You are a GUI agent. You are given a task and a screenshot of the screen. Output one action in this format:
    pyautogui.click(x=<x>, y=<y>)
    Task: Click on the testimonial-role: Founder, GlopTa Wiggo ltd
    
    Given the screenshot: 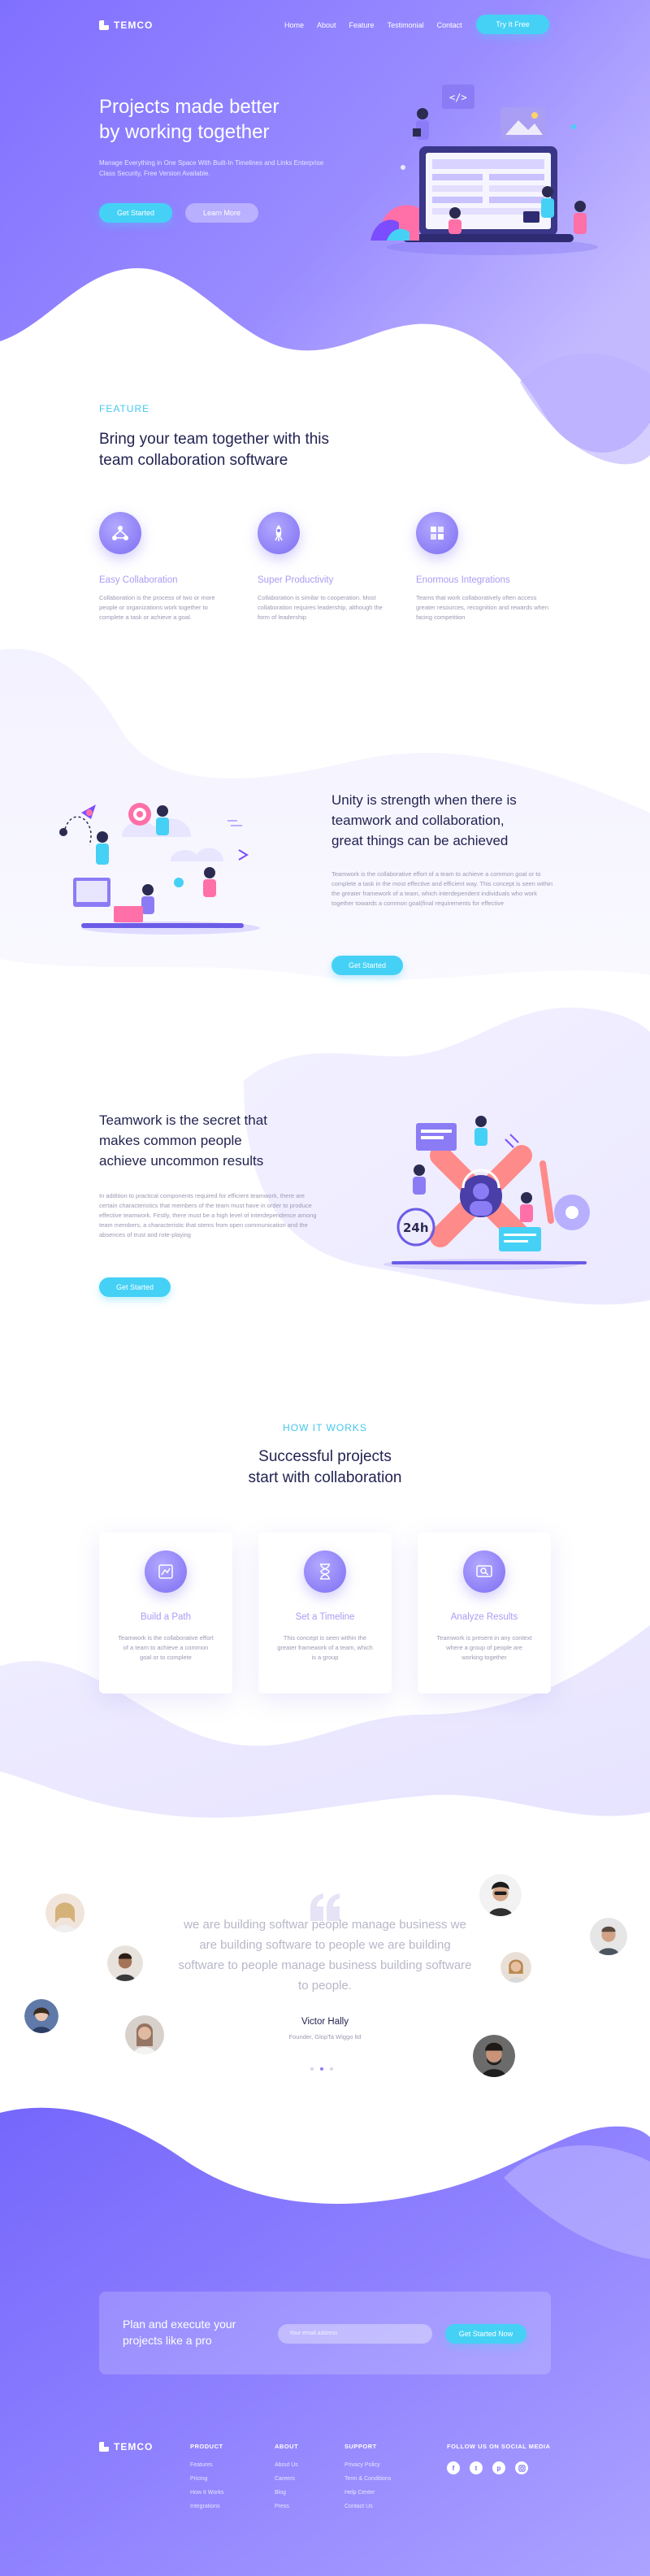 What is the action you would take?
    pyautogui.click(x=325, y=2036)
    